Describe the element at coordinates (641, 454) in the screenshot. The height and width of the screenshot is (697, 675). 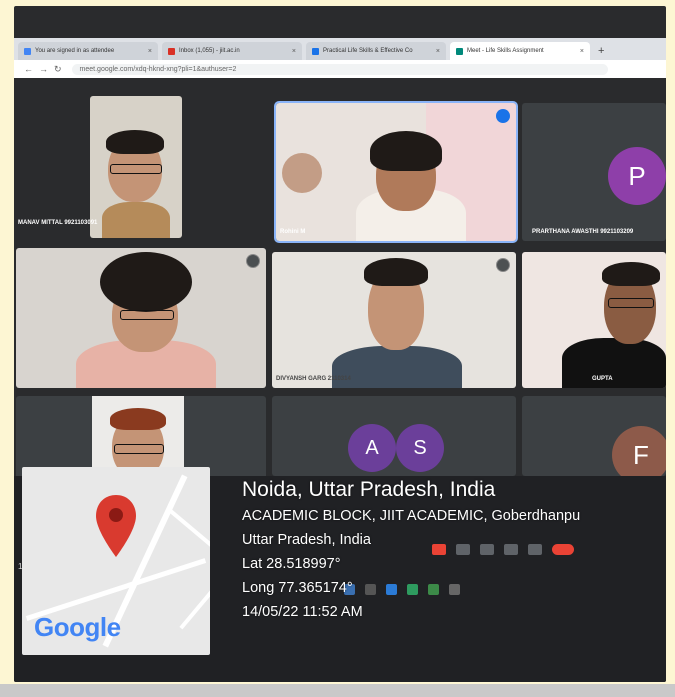
I see `avatar-initial: F` at that location.